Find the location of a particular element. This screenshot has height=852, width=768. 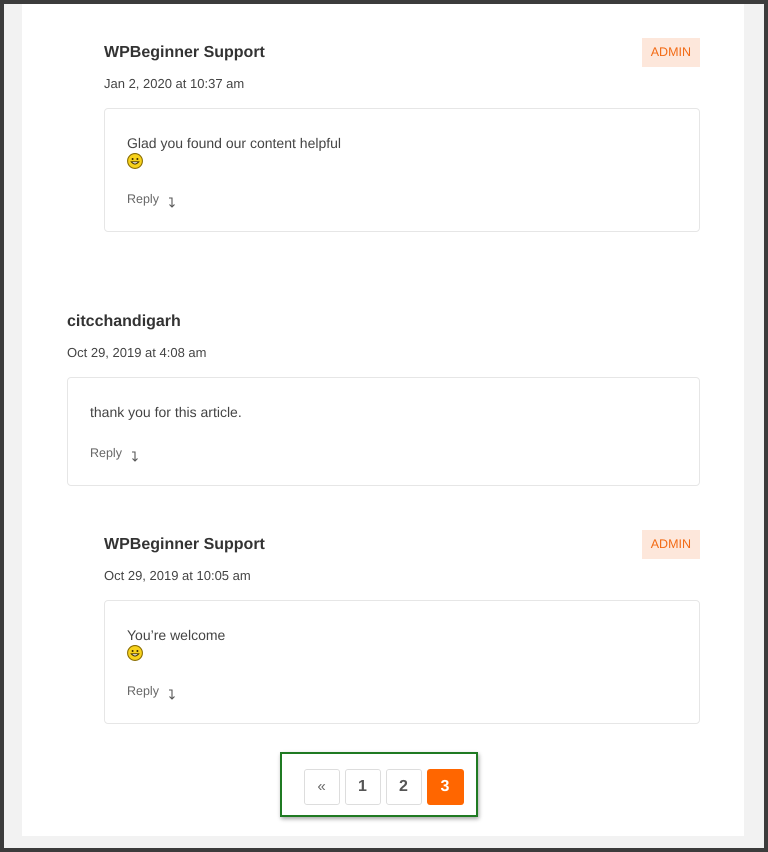

page-button: 3 is located at coordinates (445, 787).